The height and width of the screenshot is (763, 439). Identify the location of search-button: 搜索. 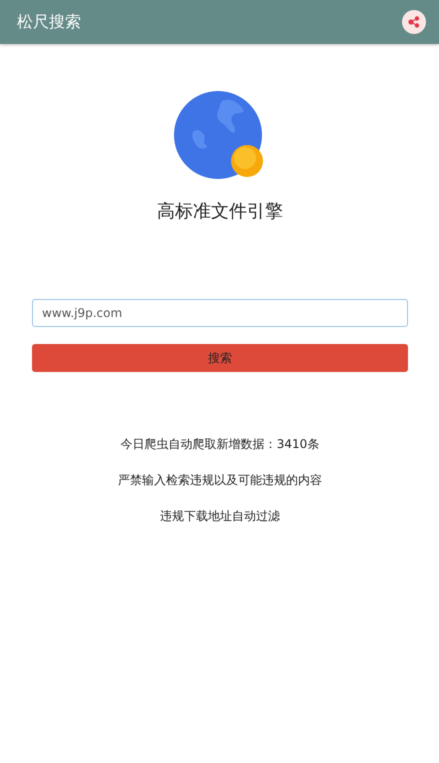
(220, 358).